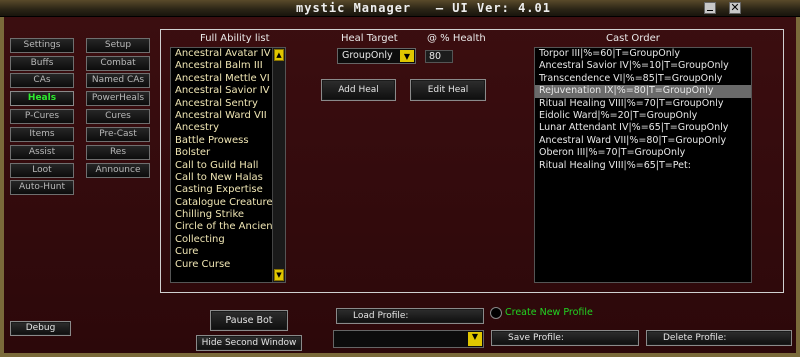  Describe the element at coordinates (643, 91) in the screenshot. I see `cast-order-item: Rejuvenation IX|%=80|T=GroupOnly` at that location.